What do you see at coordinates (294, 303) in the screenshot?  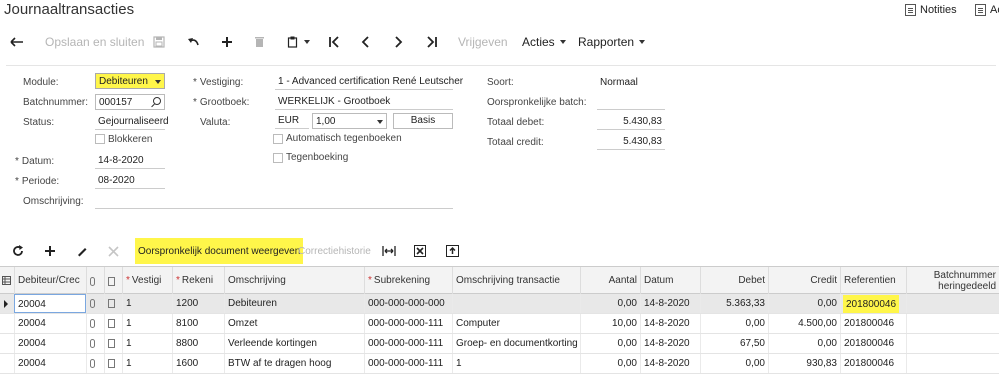 I see `cell-omschrijving: Debiteuren` at bounding box center [294, 303].